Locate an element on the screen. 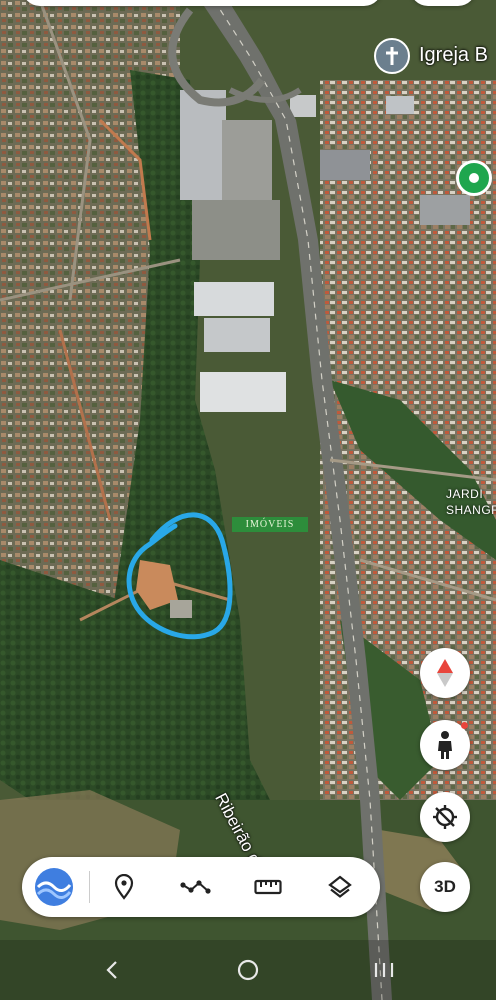  layers-icon is located at coordinates (340, 887).